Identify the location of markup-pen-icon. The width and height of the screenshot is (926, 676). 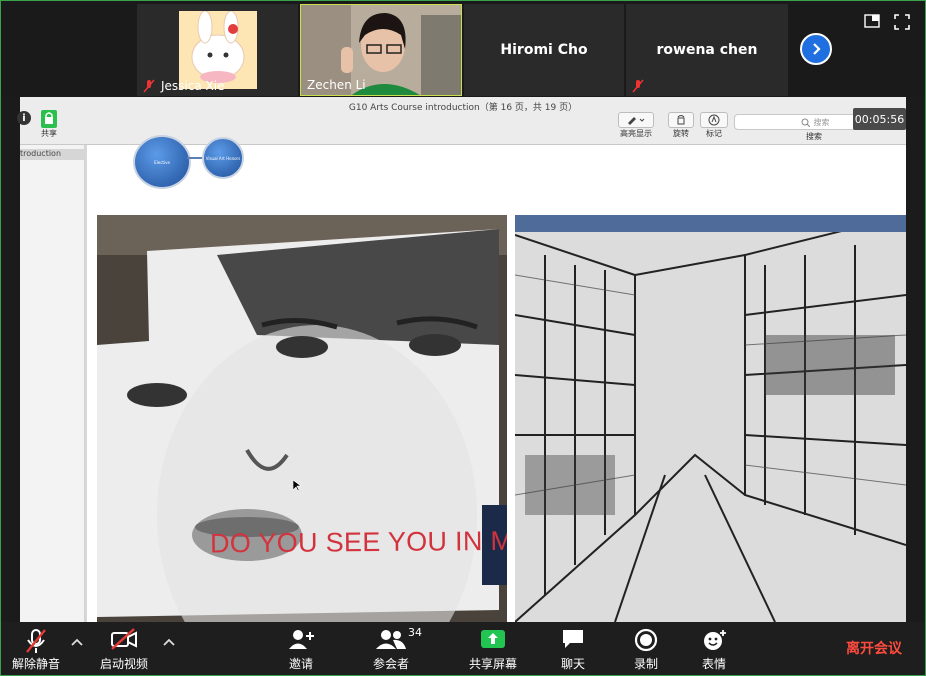
(714, 120).